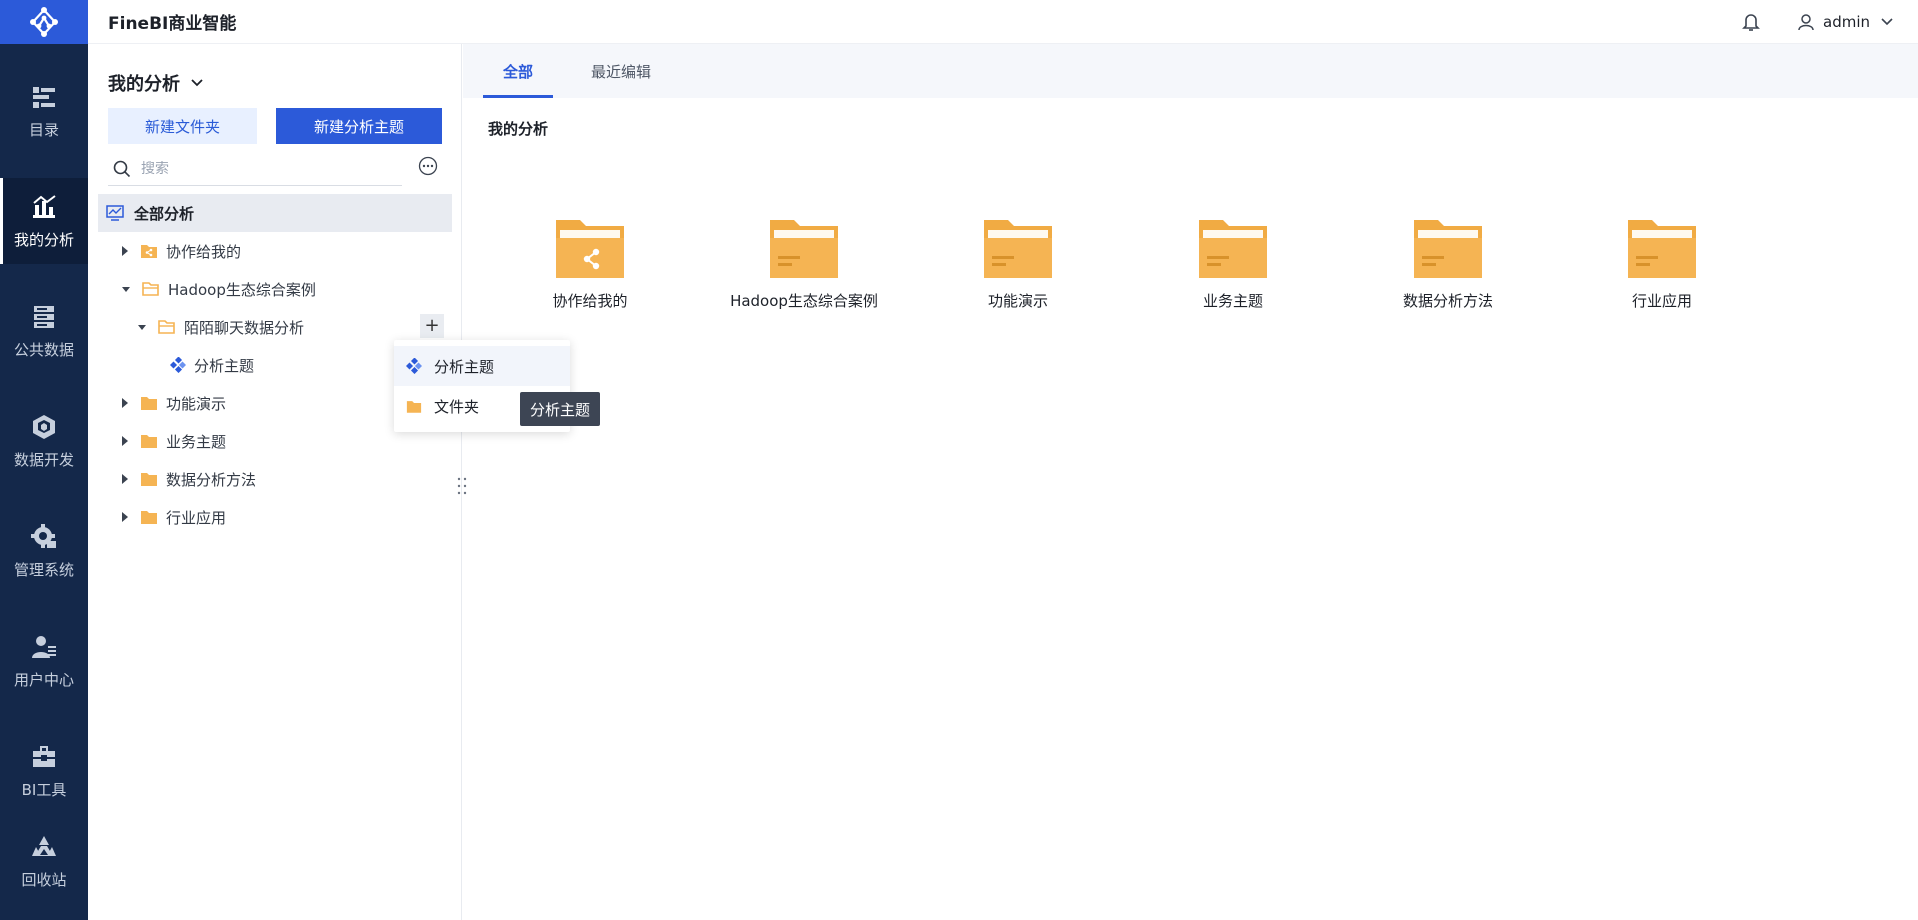  What do you see at coordinates (44, 206) in the screenshot?
I see `analysis-chart-icon` at bounding box center [44, 206].